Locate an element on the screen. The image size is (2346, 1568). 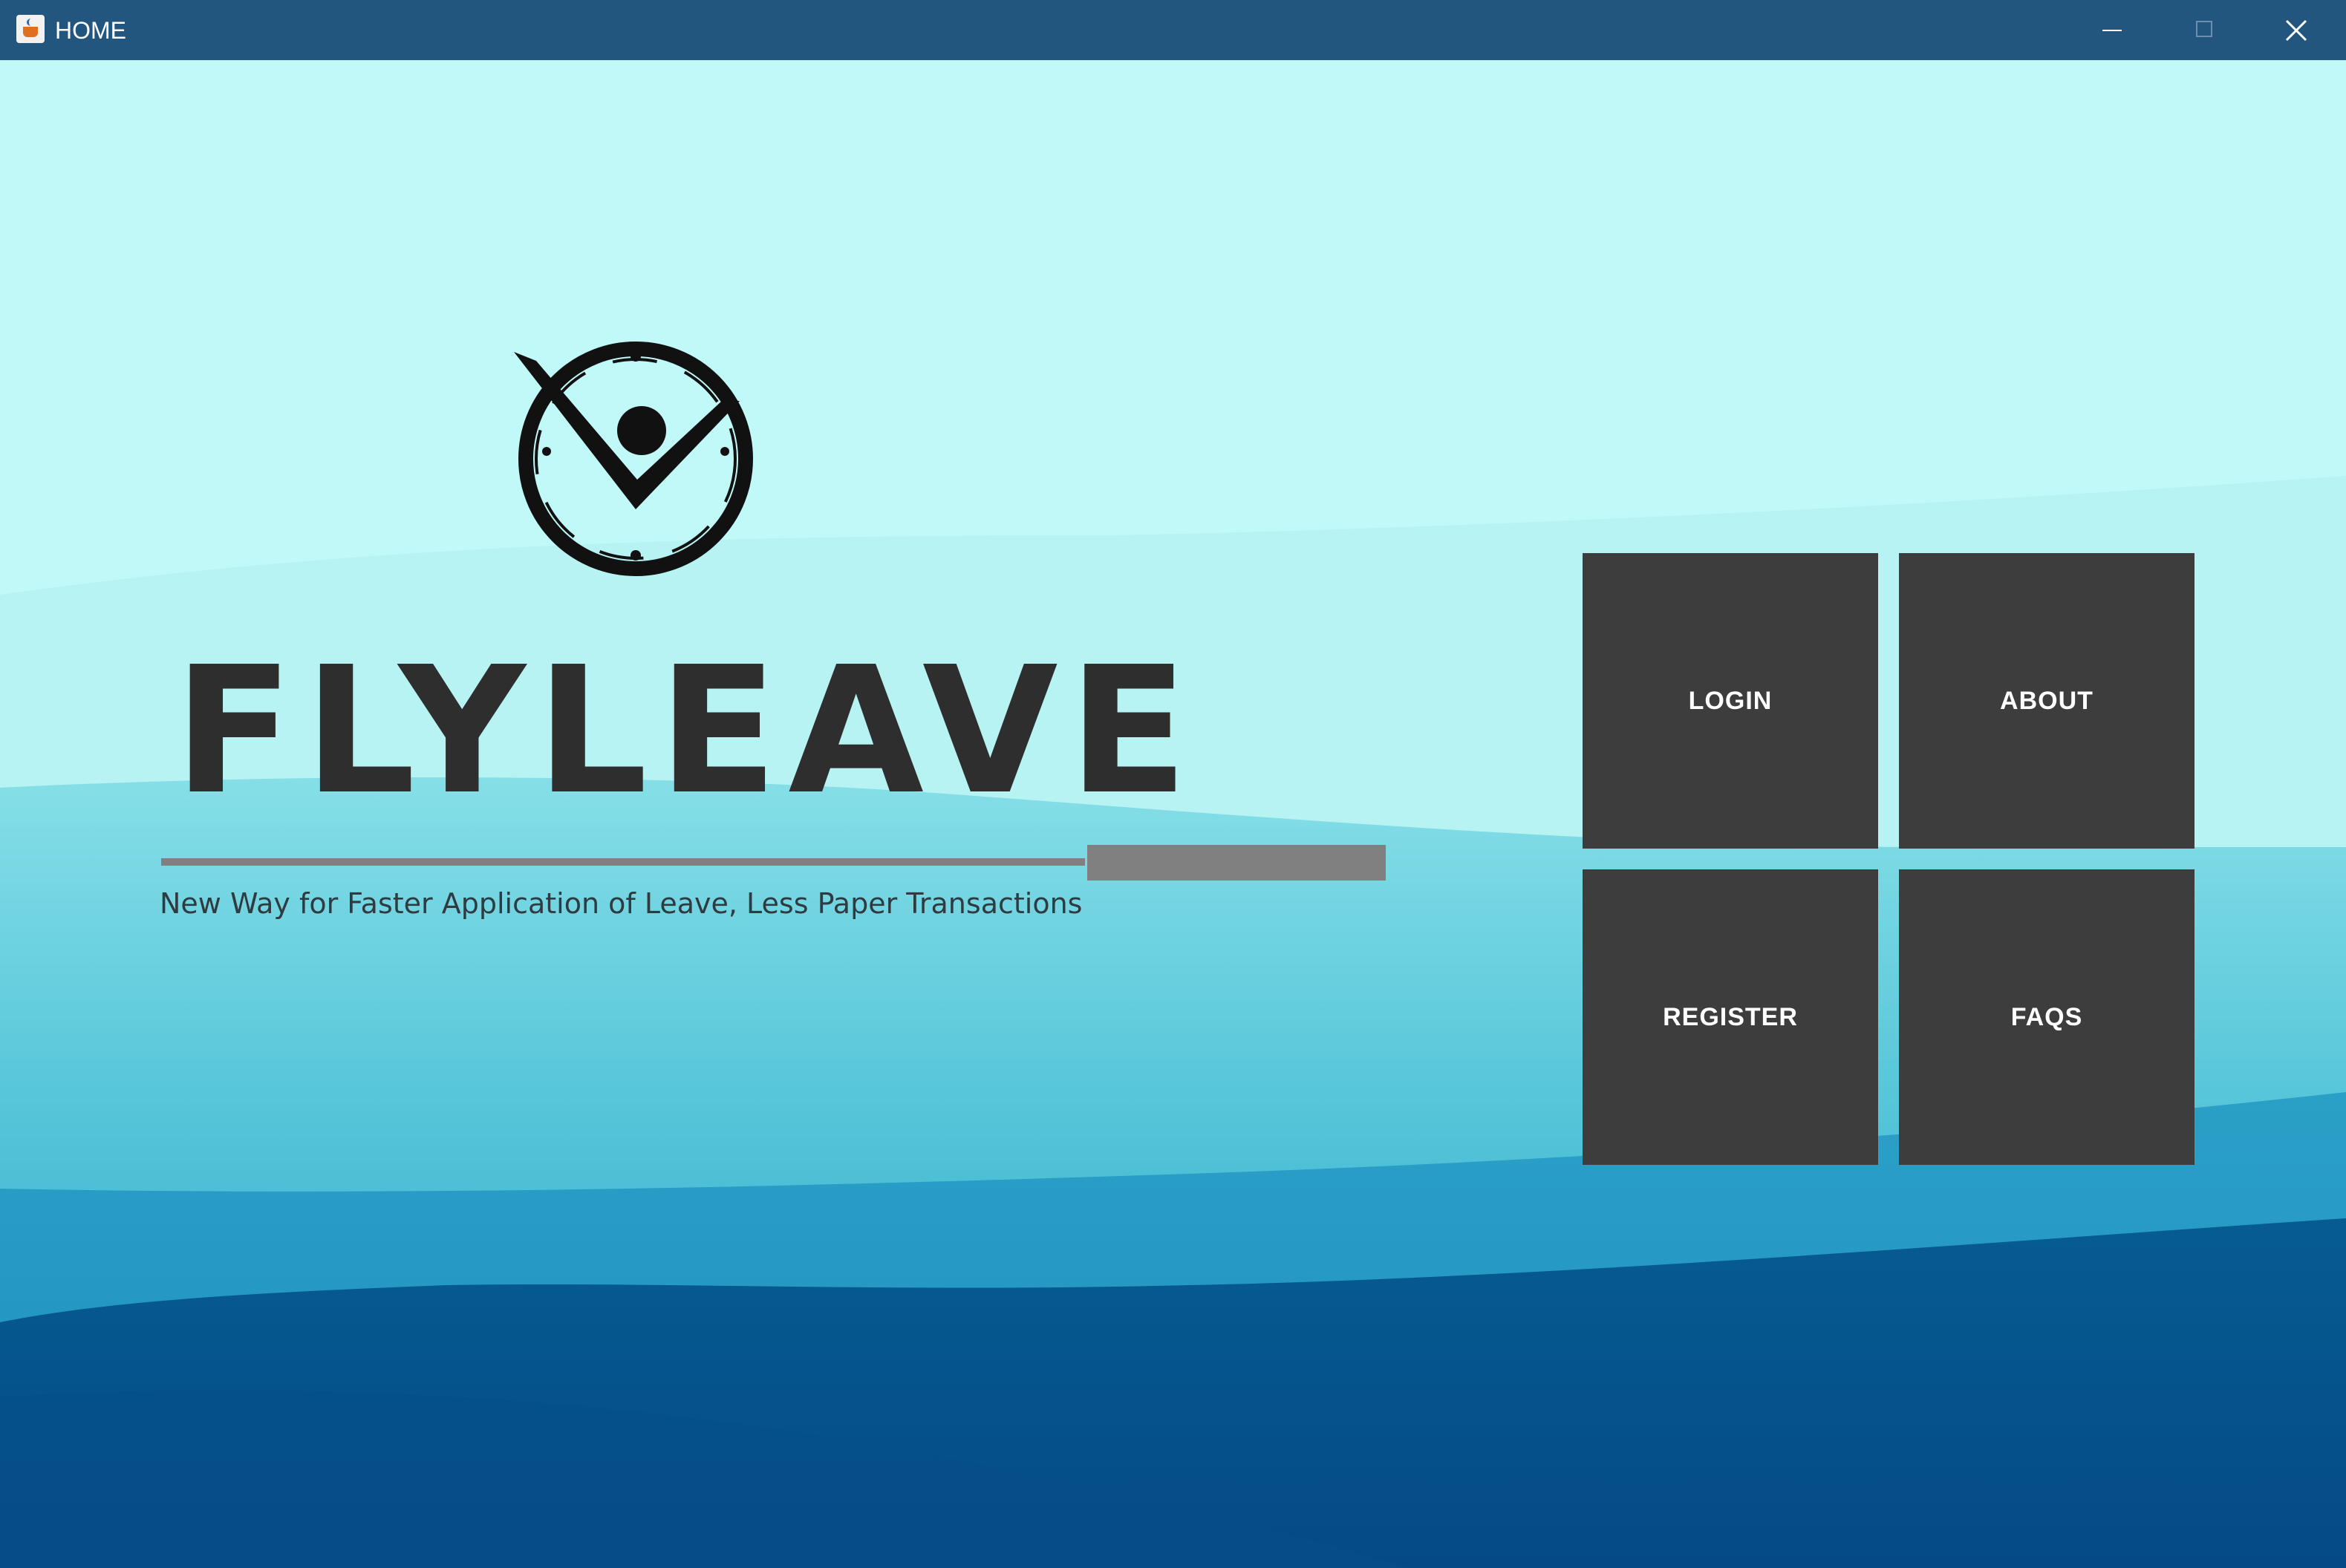
maximize-icon is located at coordinates (2204, 29).